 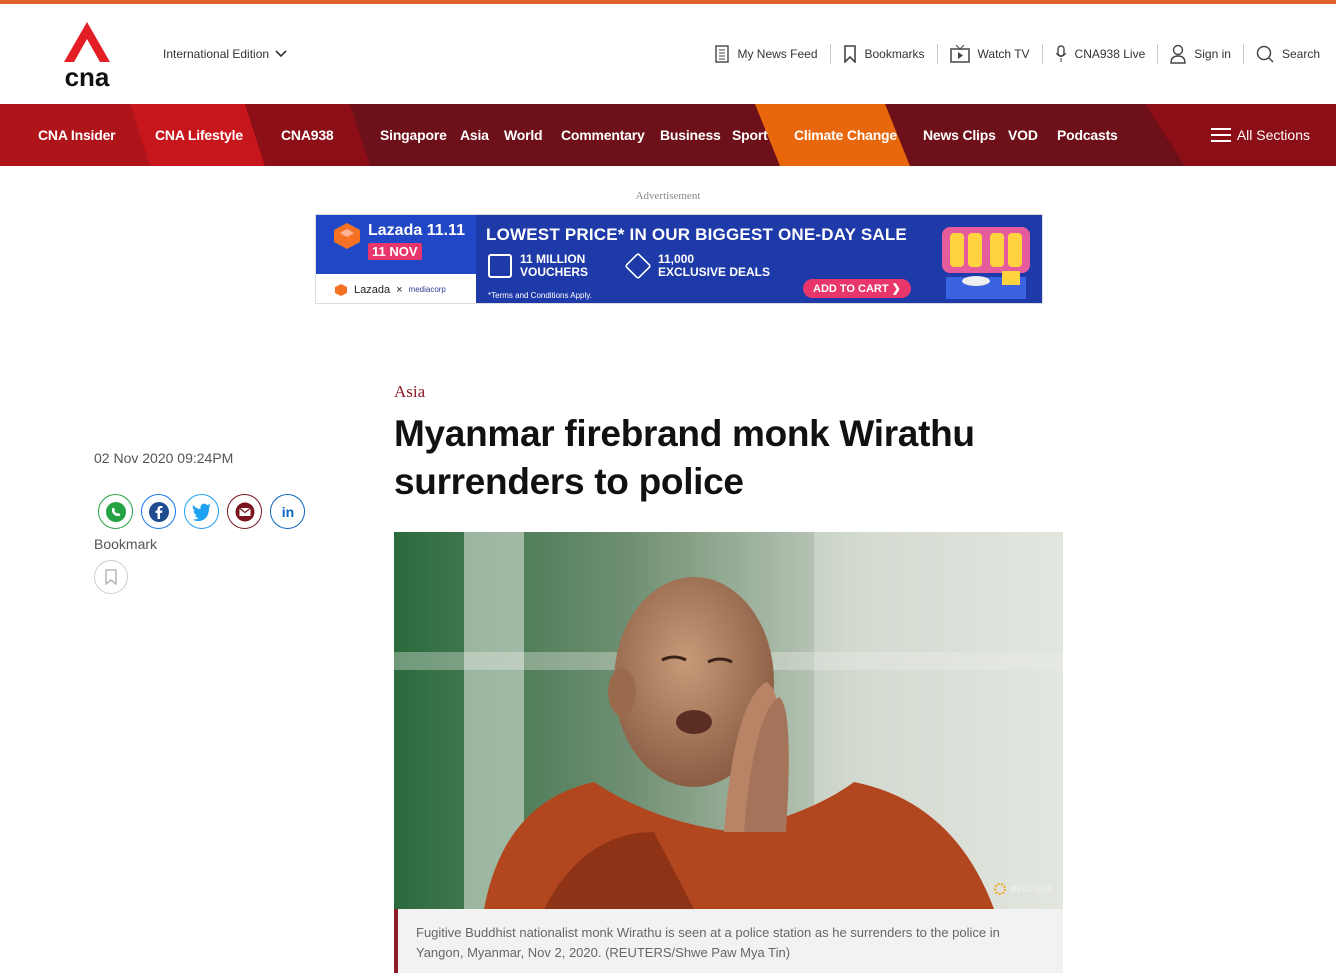 I want to click on cna938-live-link: CNA938 Live, so click(x=1100, y=54).